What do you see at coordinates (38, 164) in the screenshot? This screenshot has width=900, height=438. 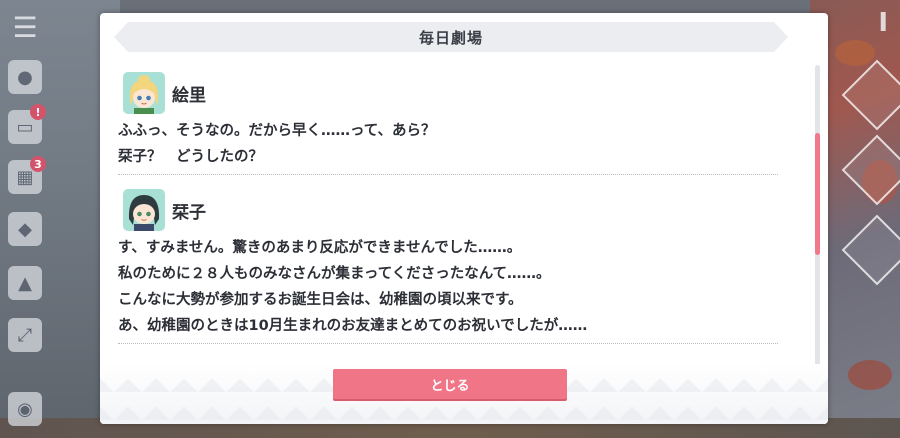 I see `gift-count-badge: 3` at bounding box center [38, 164].